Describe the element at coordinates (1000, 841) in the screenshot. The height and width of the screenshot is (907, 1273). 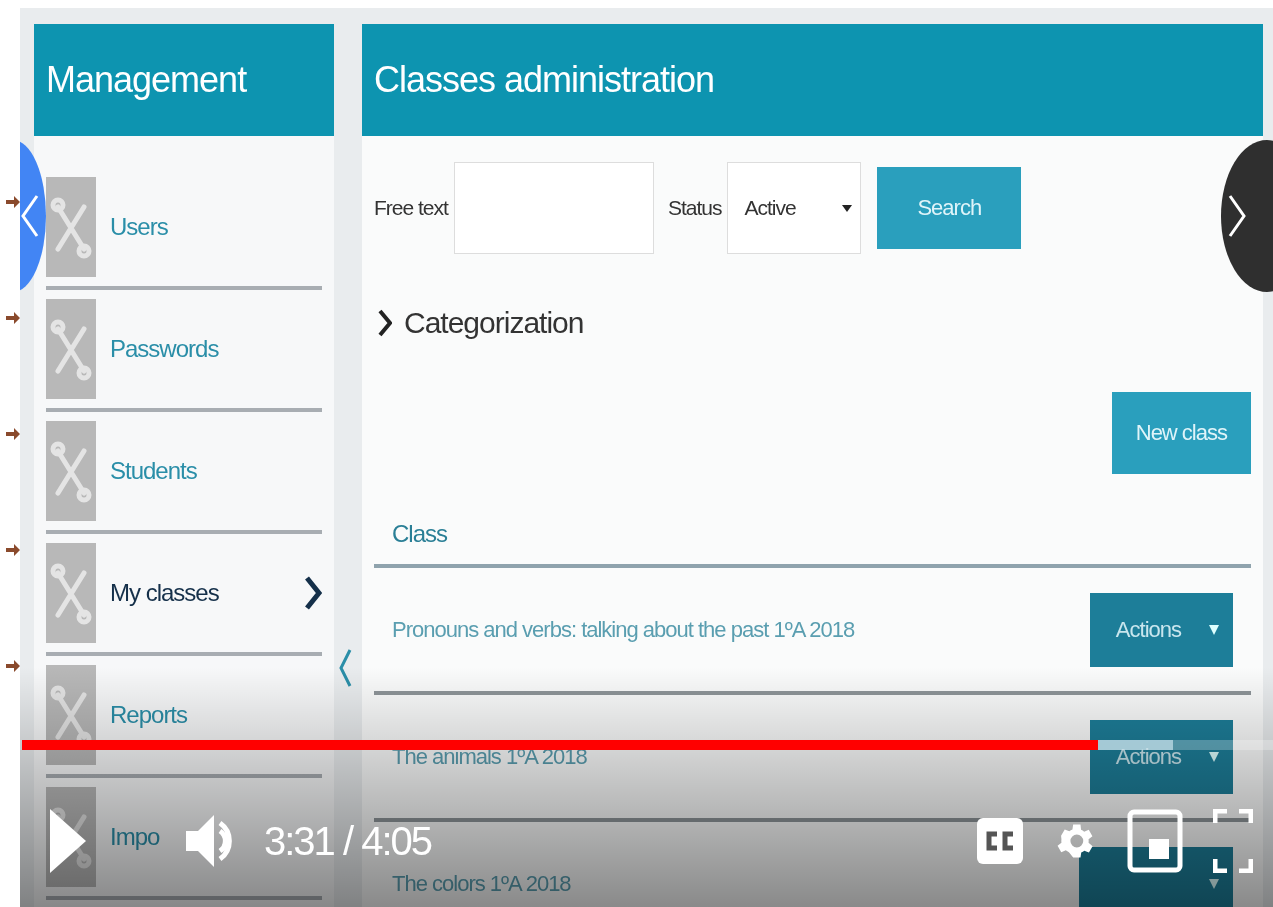
I see `captions-icon` at that location.